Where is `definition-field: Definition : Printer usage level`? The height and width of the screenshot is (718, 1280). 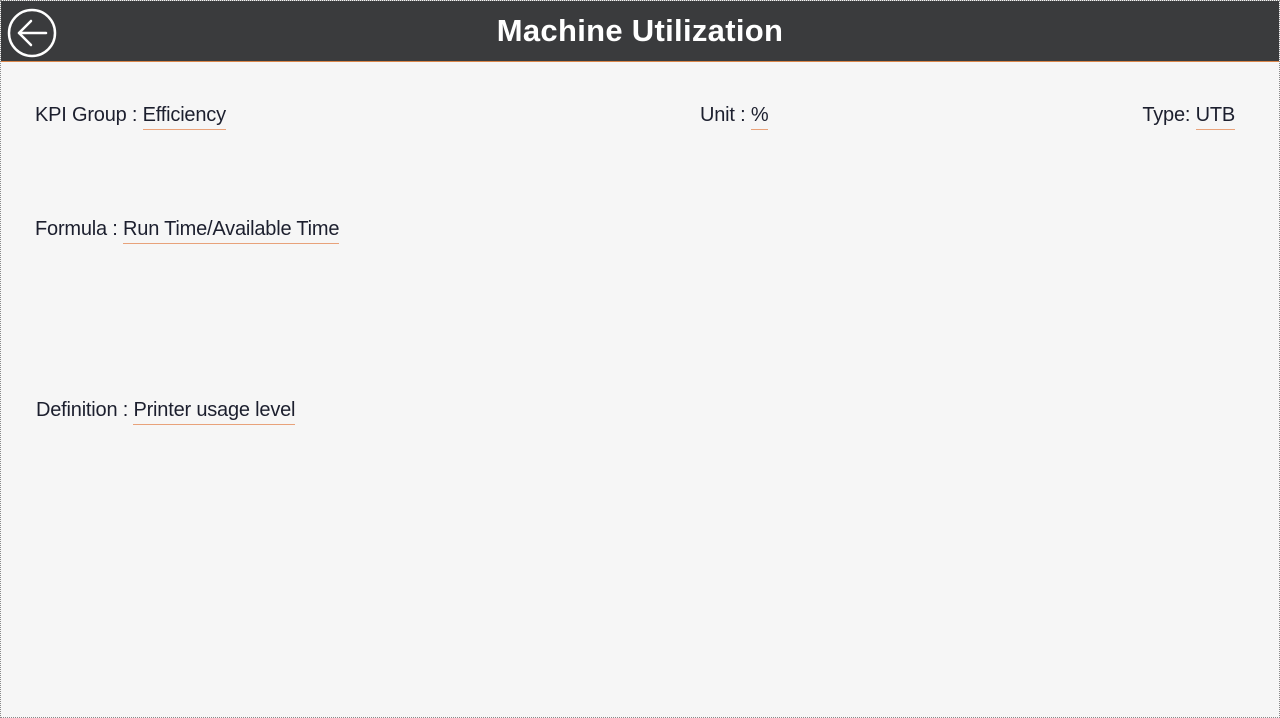
definition-field: Definition : Printer usage level is located at coordinates (166, 411).